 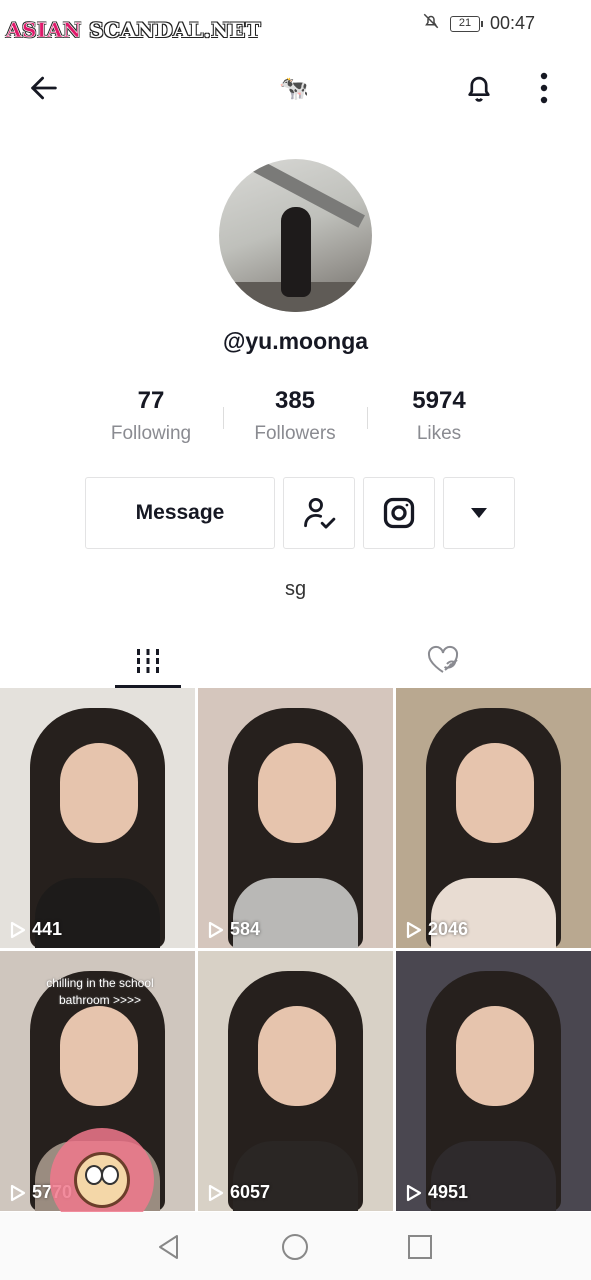 I want to click on system-home-button, so click(x=295, y=1247).